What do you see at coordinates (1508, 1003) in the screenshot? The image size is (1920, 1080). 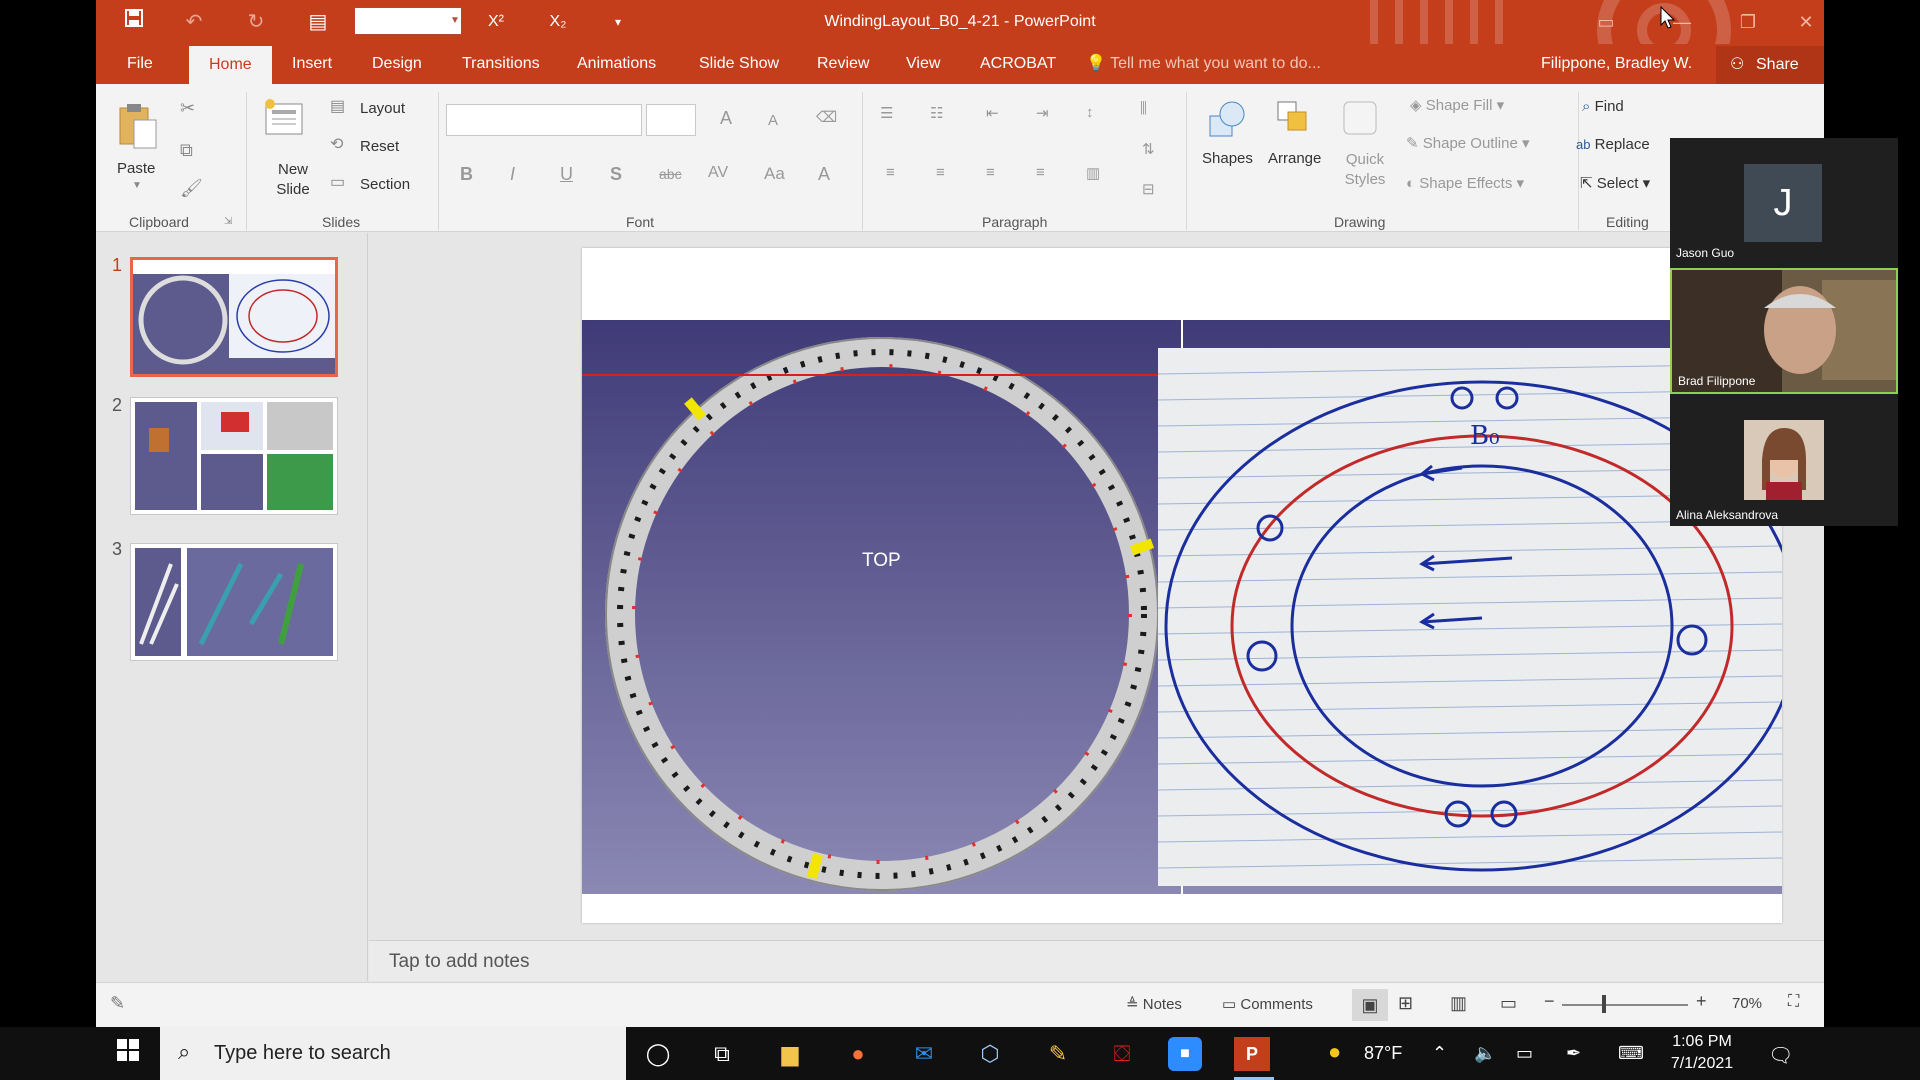 I see `slideshow-icon: ▭` at bounding box center [1508, 1003].